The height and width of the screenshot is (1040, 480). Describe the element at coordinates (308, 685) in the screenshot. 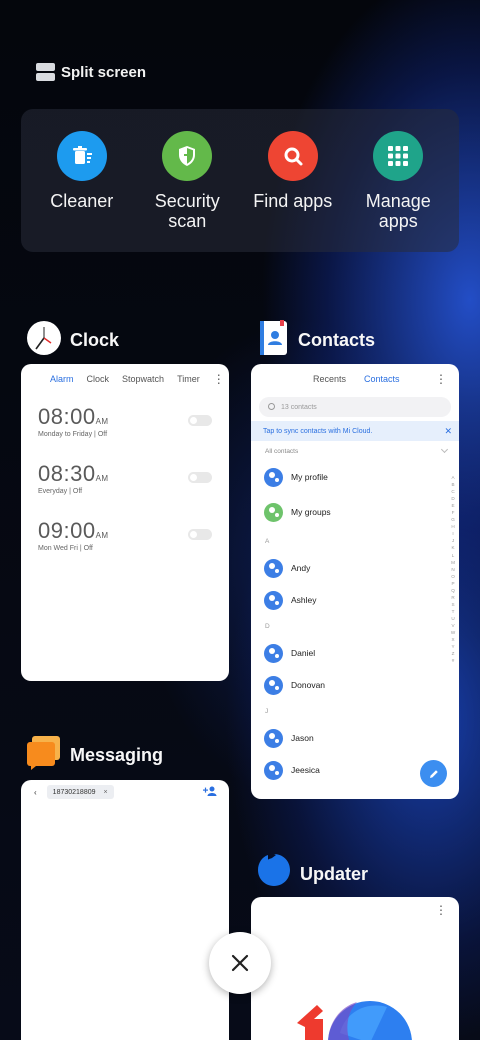

I see `contact-name: Donovan` at that location.